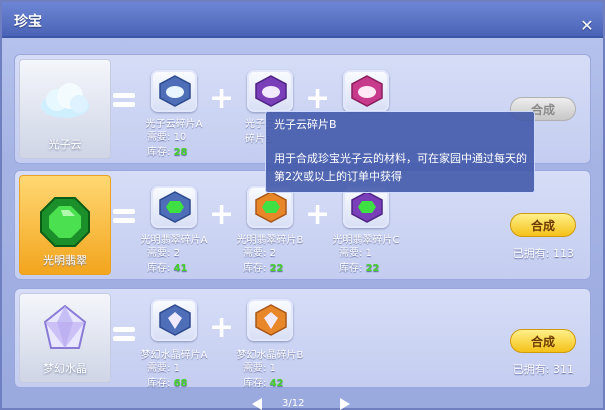  I want to click on owned-count: 已拥有: 113, so click(543, 253).